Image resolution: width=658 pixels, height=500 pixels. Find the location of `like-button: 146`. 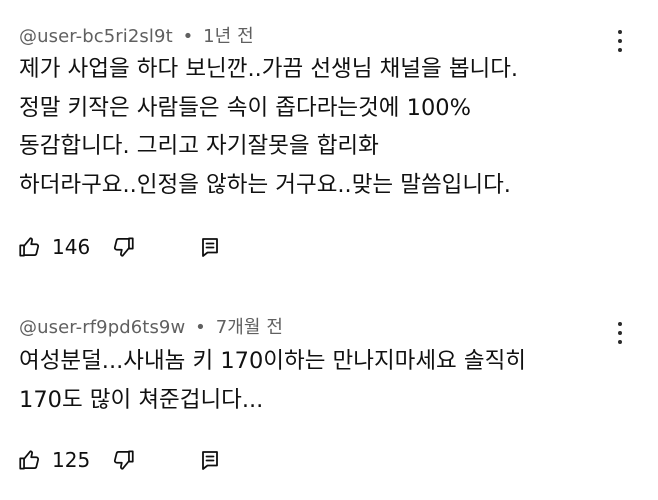

like-button: 146 is located at coordinates (63, 247).